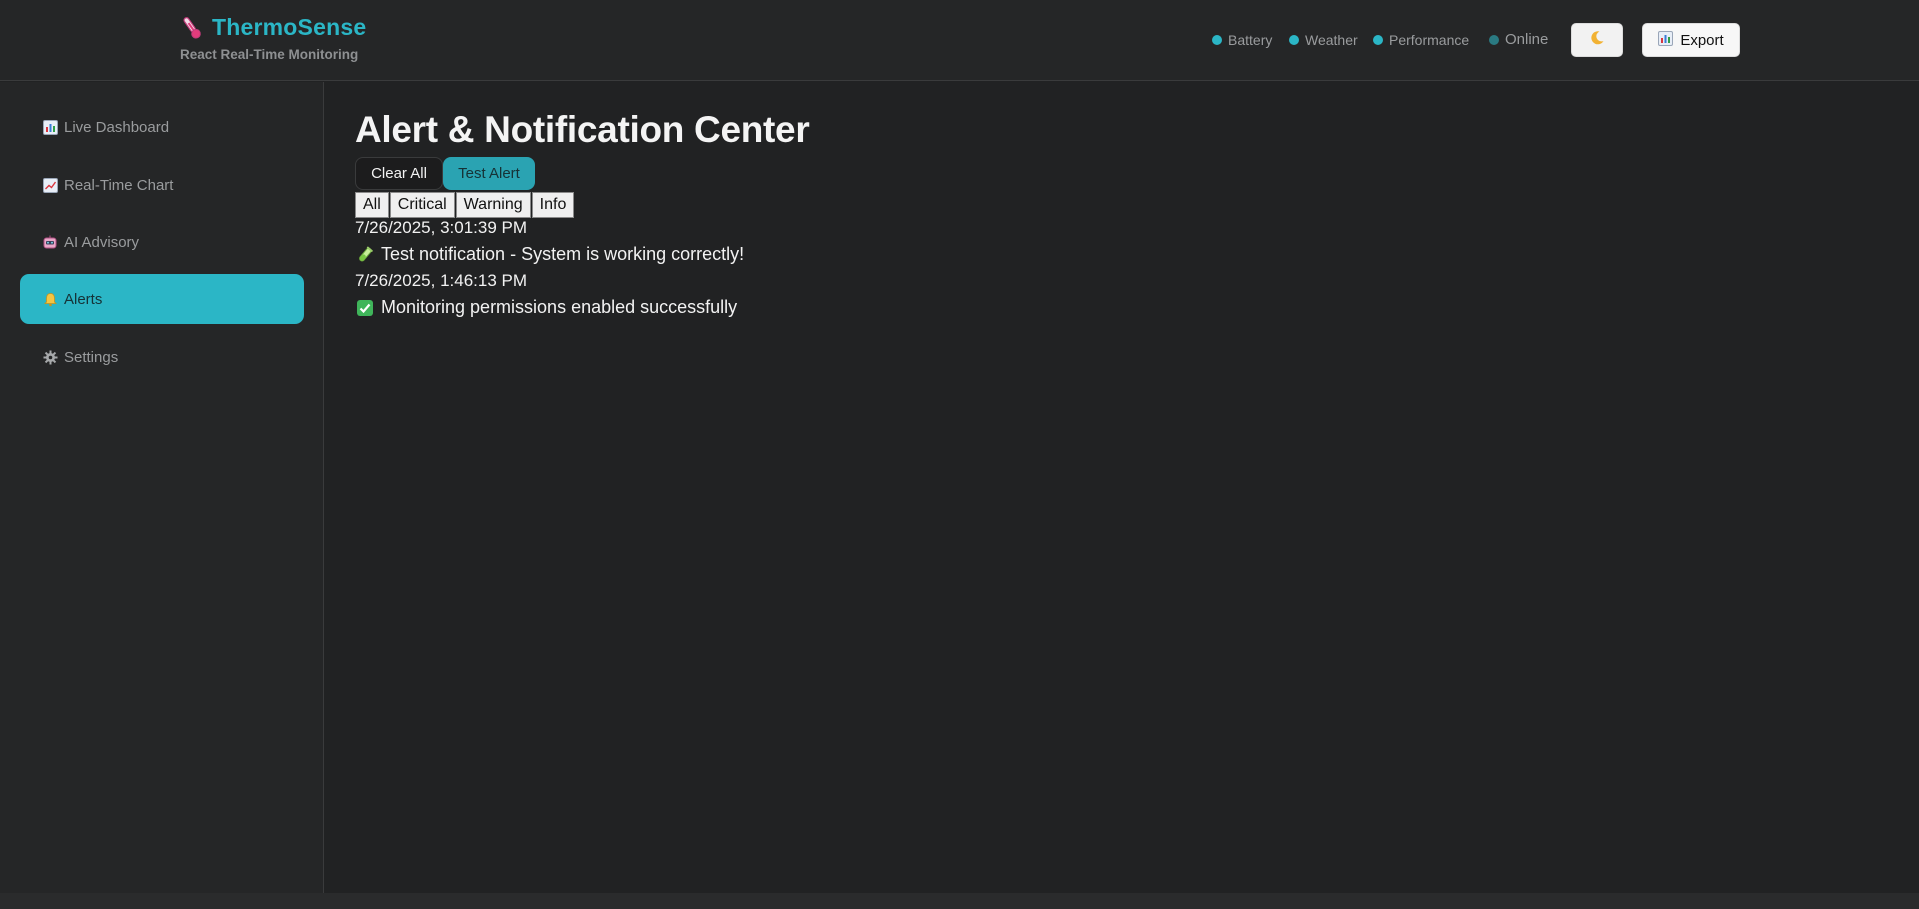  What do you see at coordinates (117, 127) in the screenshot?
I see `sidebar-item-label: Live Dashboard` at bounding box center [117, 127].